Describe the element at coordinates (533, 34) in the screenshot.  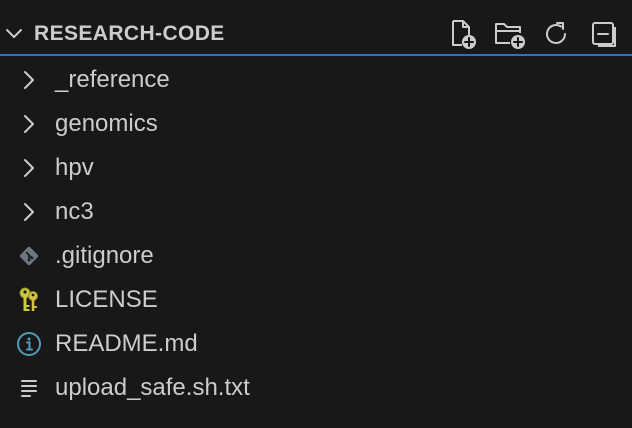
I see `explorer-actions` at that location.